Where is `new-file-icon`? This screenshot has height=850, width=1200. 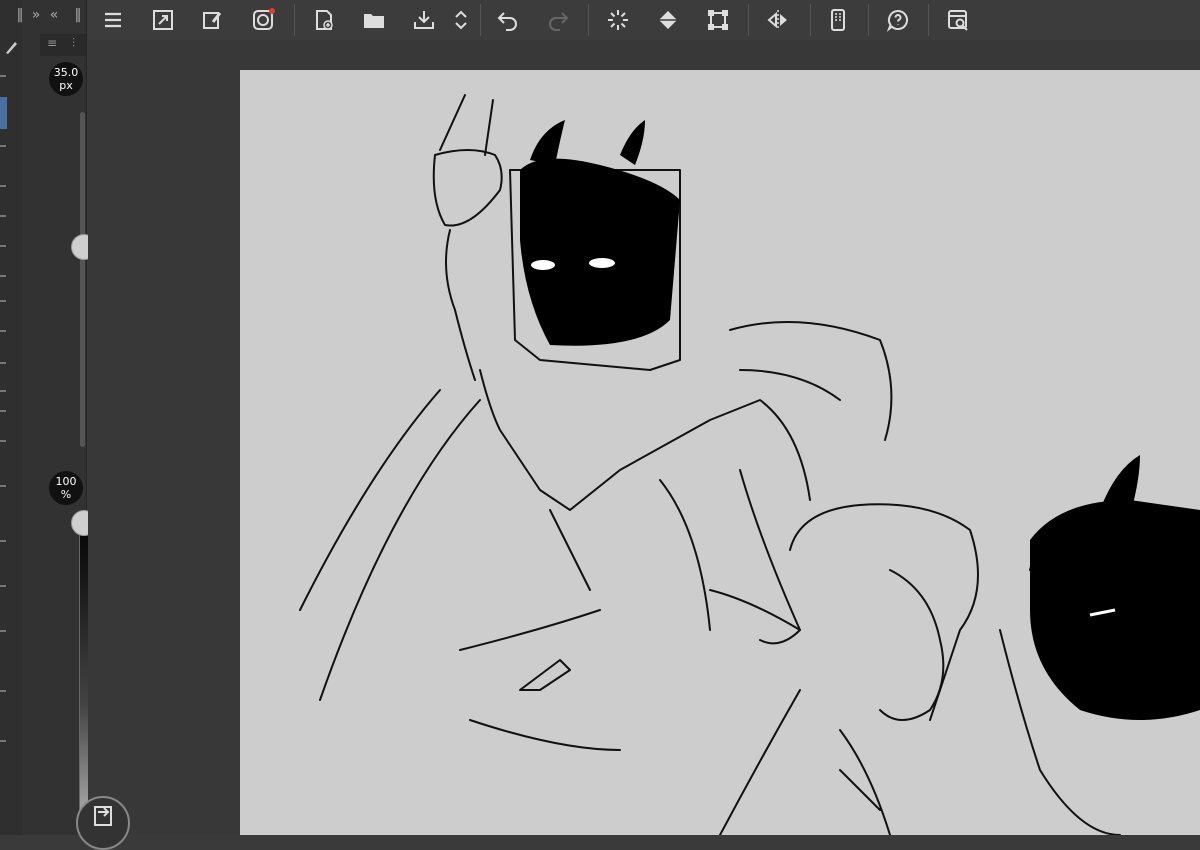
new-file-icon is located at coordinates (324, 20).